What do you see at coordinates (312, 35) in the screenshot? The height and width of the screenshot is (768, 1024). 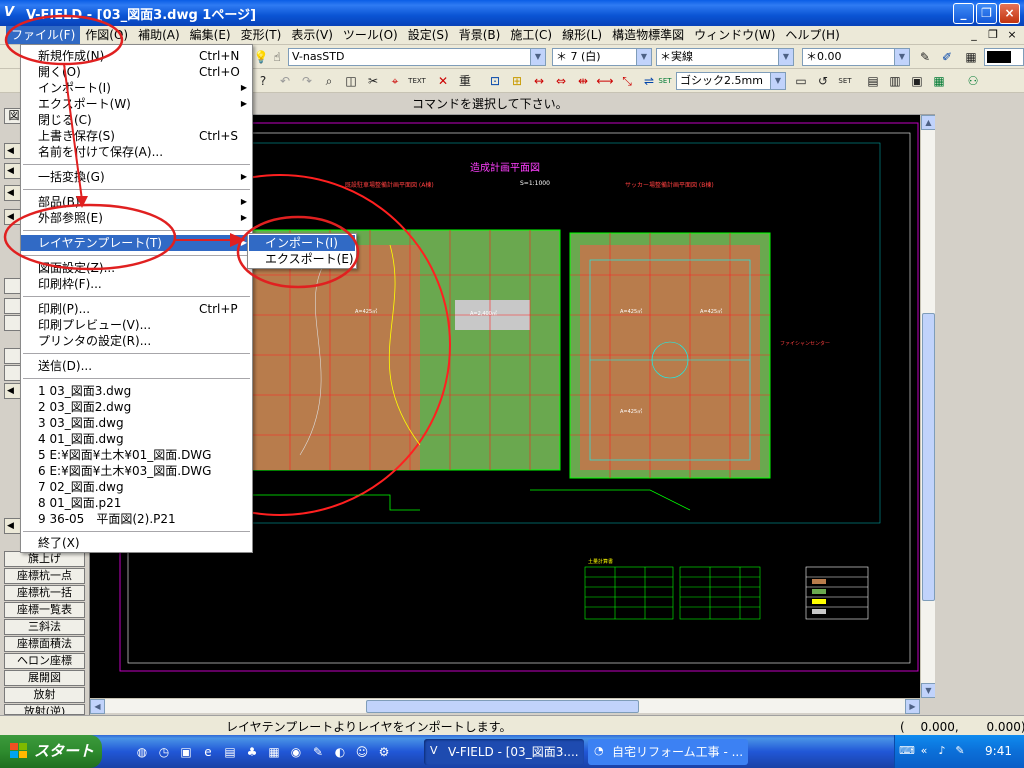 I see `menu-view: 表示(V)` at bounding box center [312, 35].